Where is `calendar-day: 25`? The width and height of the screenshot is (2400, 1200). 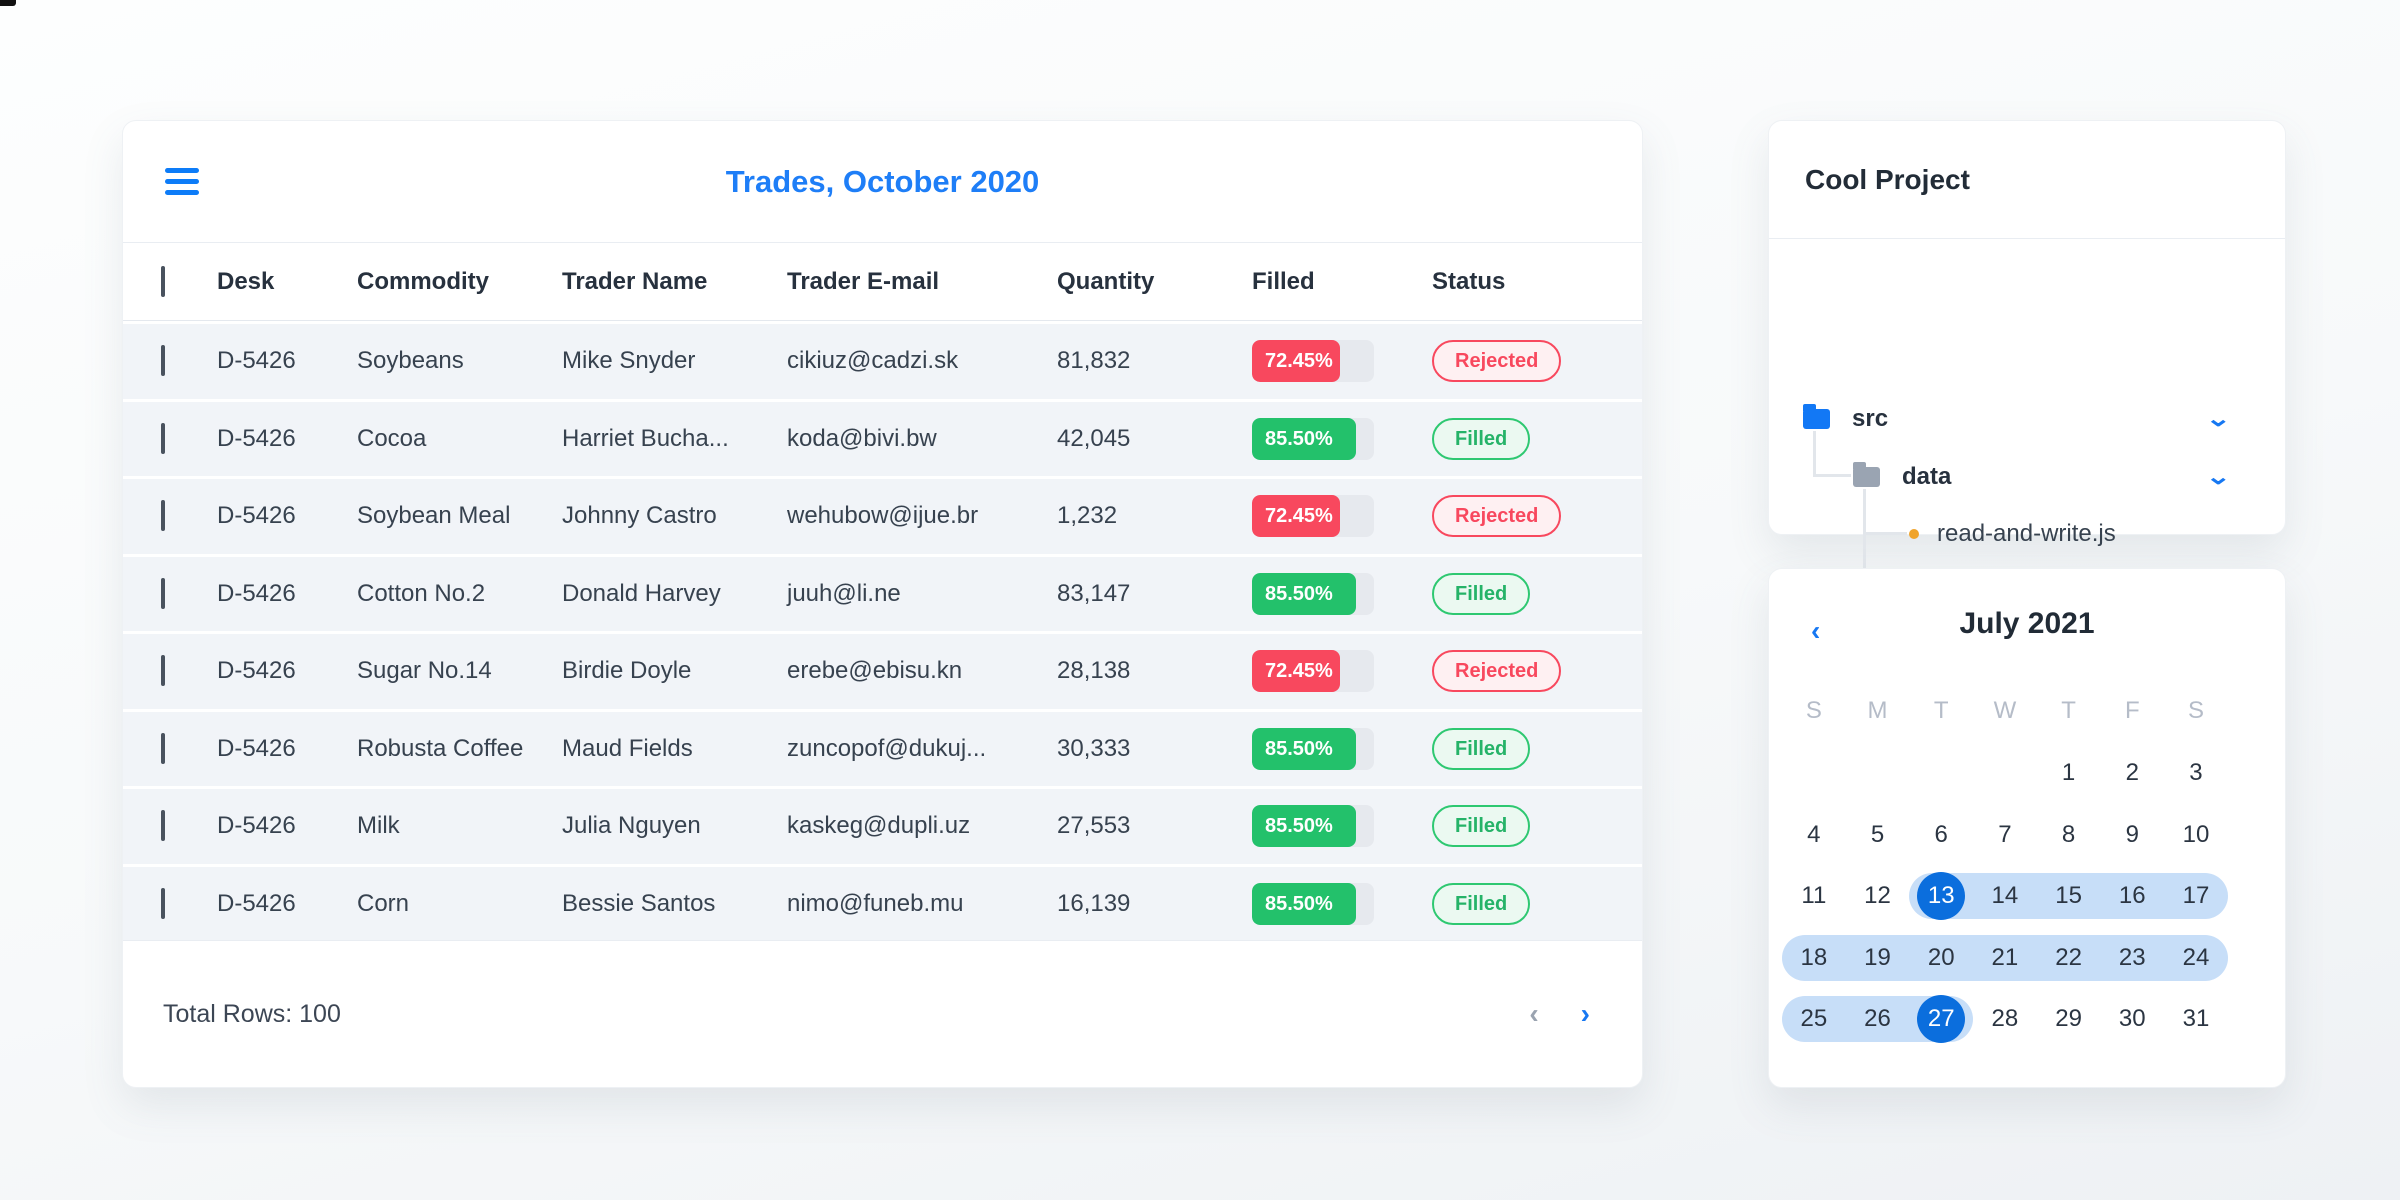
calendar-day: 25 is located at coordinates (1814, 1019).